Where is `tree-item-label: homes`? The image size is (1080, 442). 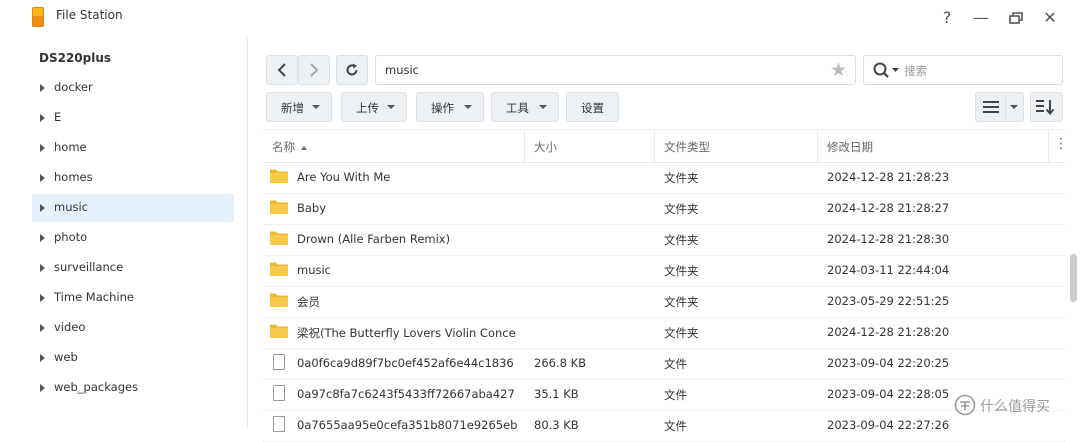 tree-item-label: homes is located at coordinates (73, 177).